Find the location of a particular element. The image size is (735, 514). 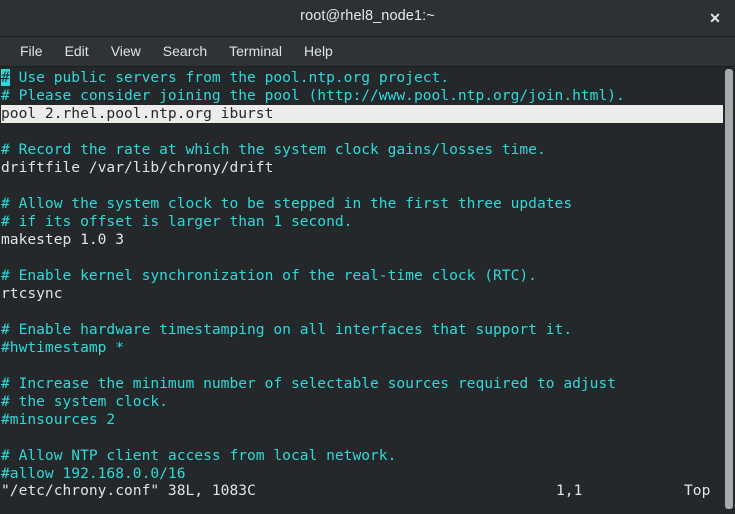

terminal-bottom-gutter is located at coordinates (367, 507).